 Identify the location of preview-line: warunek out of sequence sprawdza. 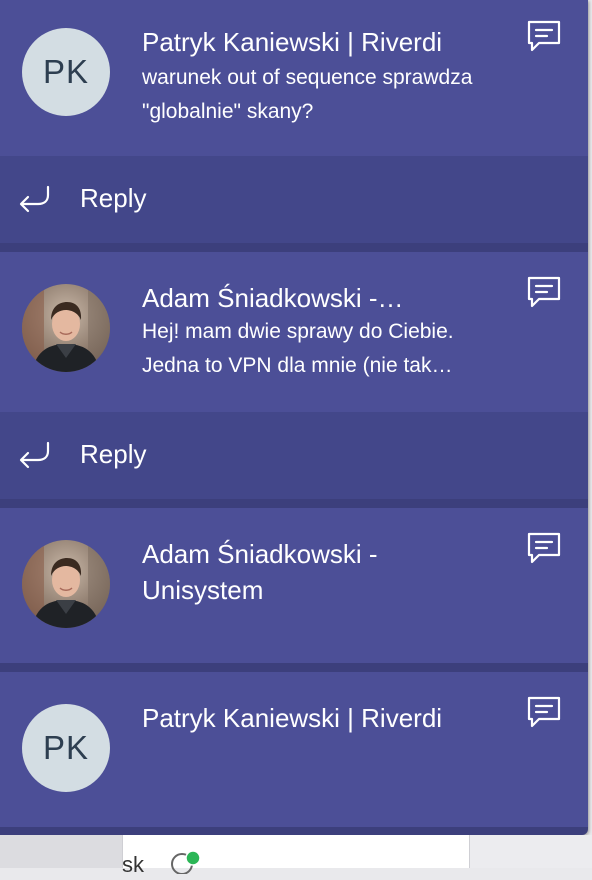
(307, 77).